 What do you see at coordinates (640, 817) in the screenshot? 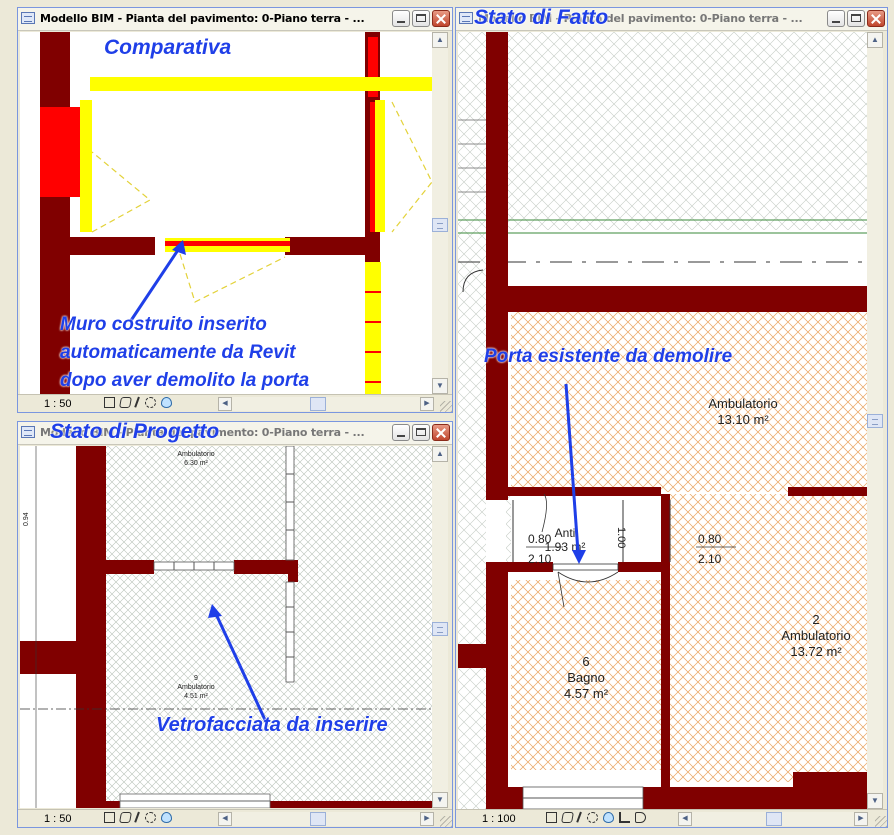
I see `temporary-hide-icon` at bounding box center [640, 817].